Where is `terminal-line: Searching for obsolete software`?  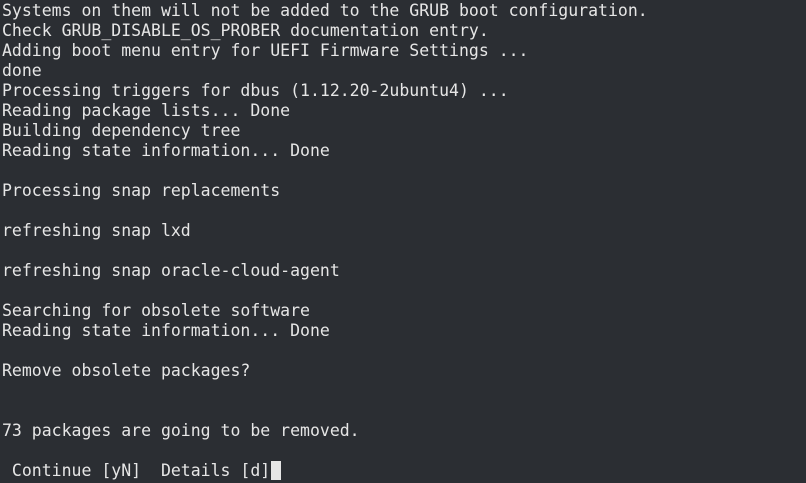
terminal-line: Searching for obsolete software is located at coordinates (156, 310).